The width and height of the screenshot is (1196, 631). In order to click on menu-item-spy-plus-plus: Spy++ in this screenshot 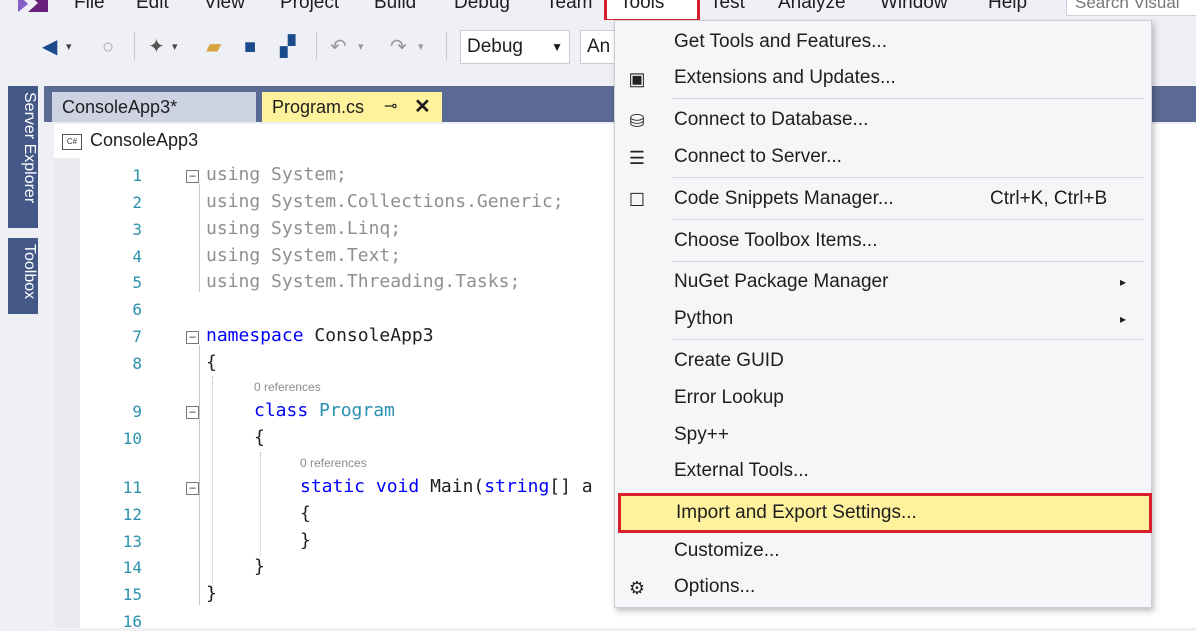, I will do `click(883, 435)`.